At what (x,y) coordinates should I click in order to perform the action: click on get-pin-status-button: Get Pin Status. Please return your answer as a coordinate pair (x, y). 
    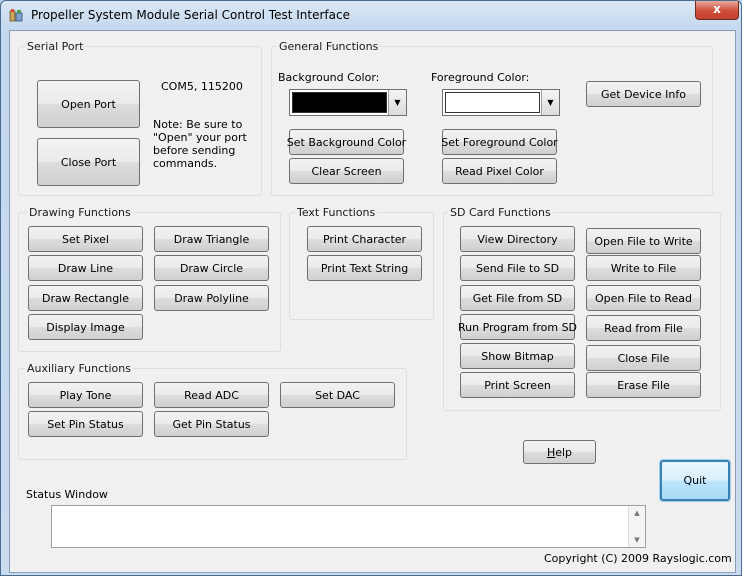
    Looking at the image, I should click on (211, 424).